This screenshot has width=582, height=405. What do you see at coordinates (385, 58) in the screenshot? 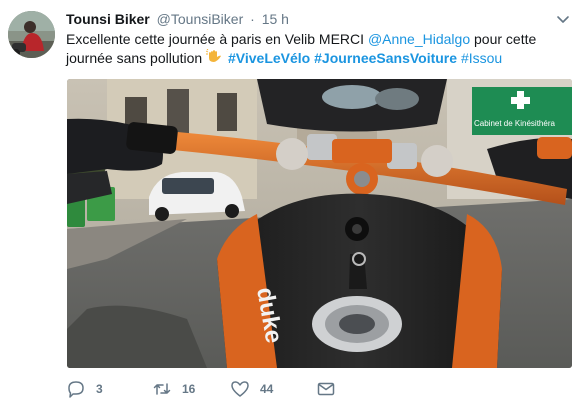
I see `hashtag-link: #JourneeSansVoiture` at bounding box center [385, 58].